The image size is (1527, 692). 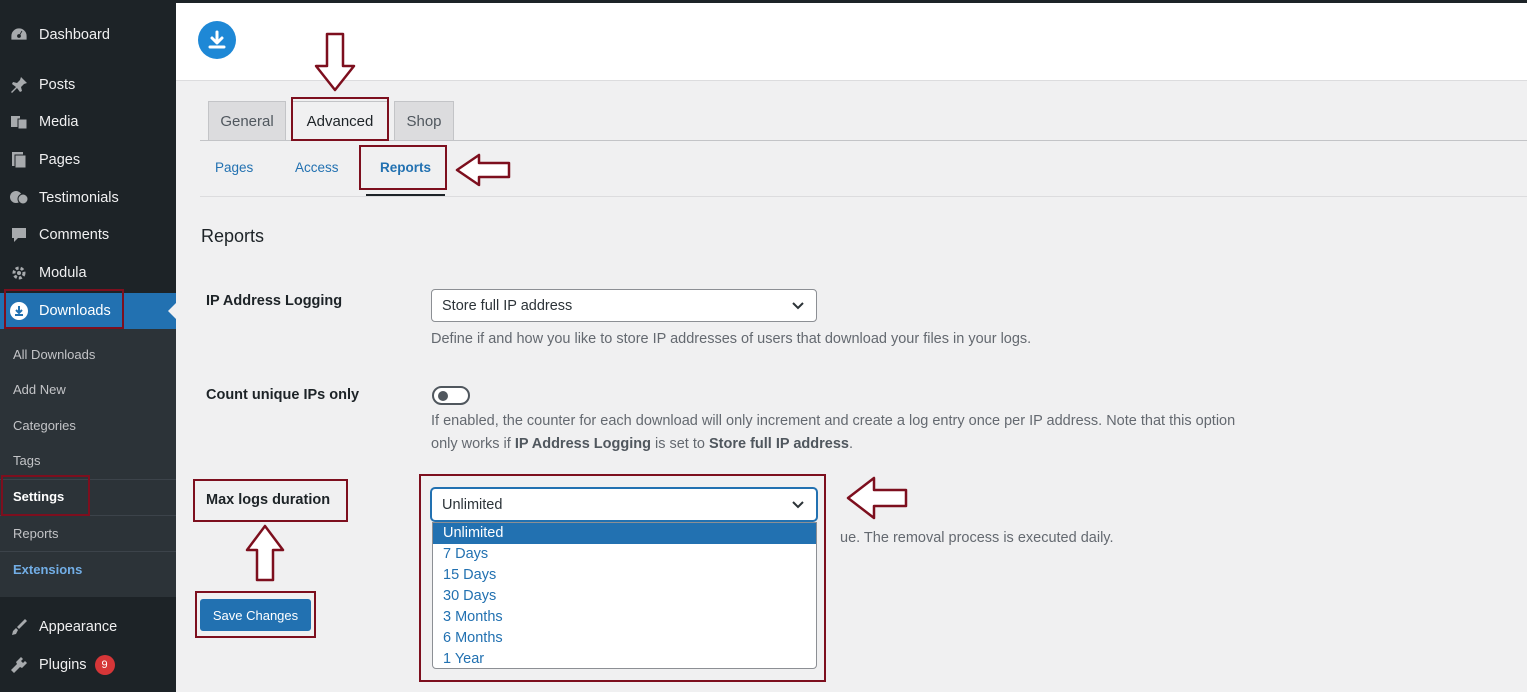 I want to click on dropdown-option-15-days: 15 Days, so click(x=624, y=575).